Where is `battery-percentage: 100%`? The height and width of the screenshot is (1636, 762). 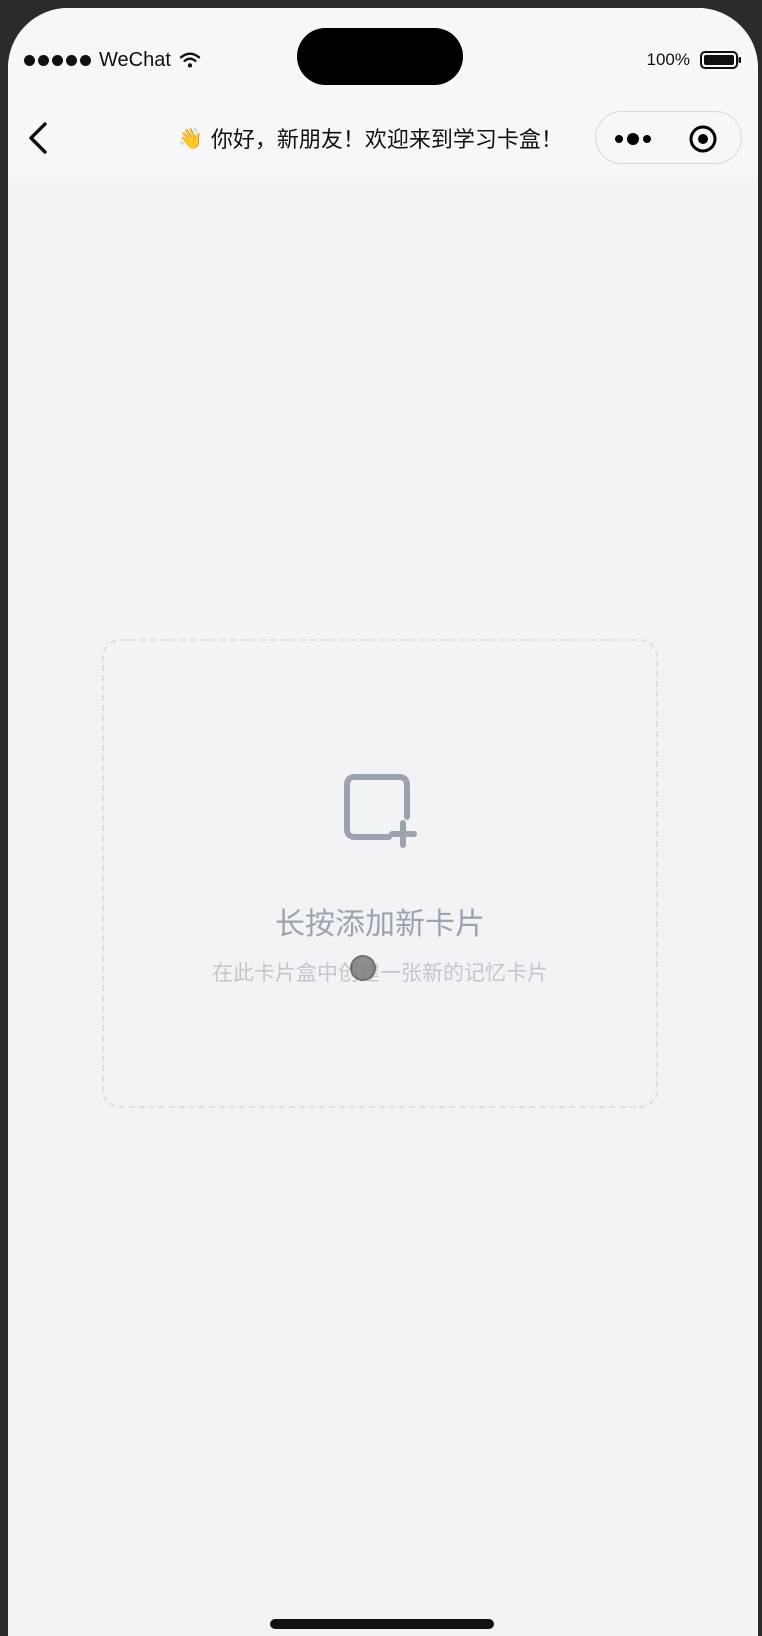 battery-percentage: 100% is located at coordinates (668, 59).